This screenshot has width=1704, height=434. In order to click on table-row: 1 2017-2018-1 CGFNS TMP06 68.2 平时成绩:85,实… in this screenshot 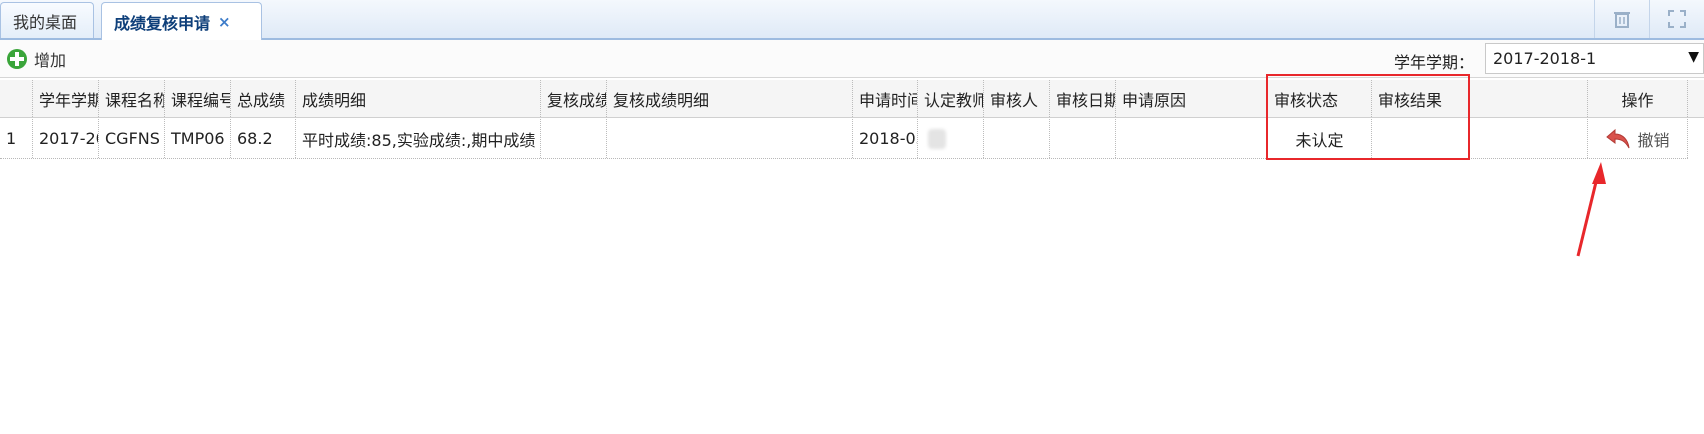, I will do `click(844, 139)`.